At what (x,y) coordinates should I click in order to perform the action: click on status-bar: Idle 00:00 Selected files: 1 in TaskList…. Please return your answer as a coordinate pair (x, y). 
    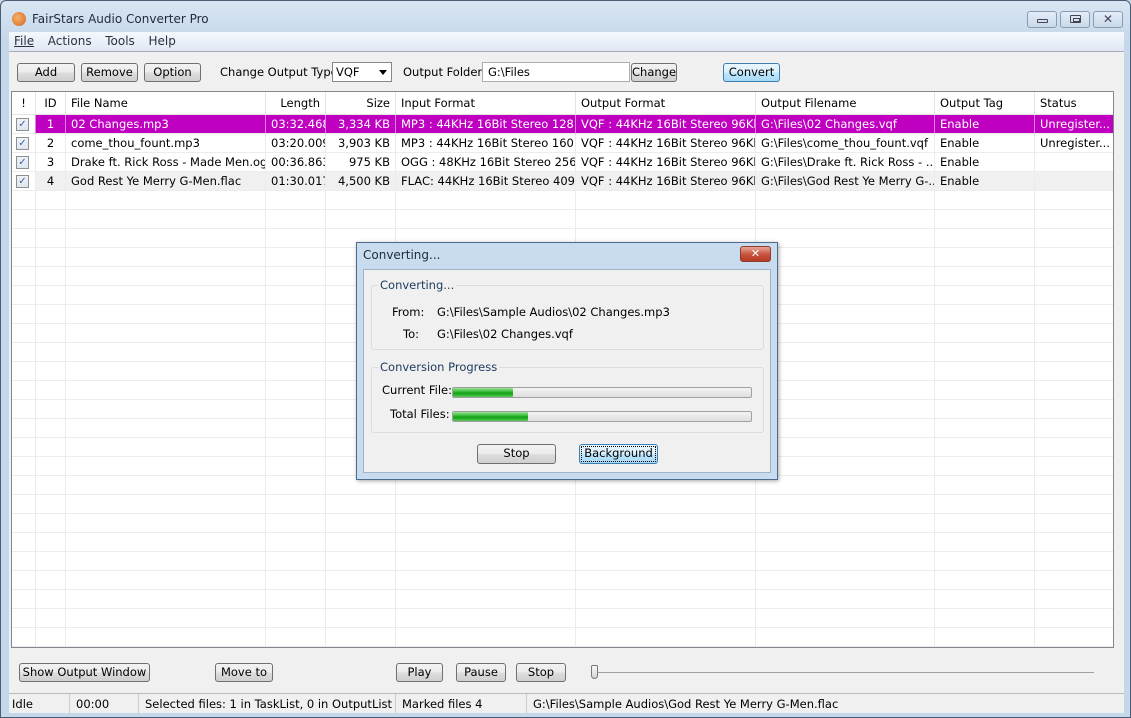
    Looking at the image, I should click on (566, 703).